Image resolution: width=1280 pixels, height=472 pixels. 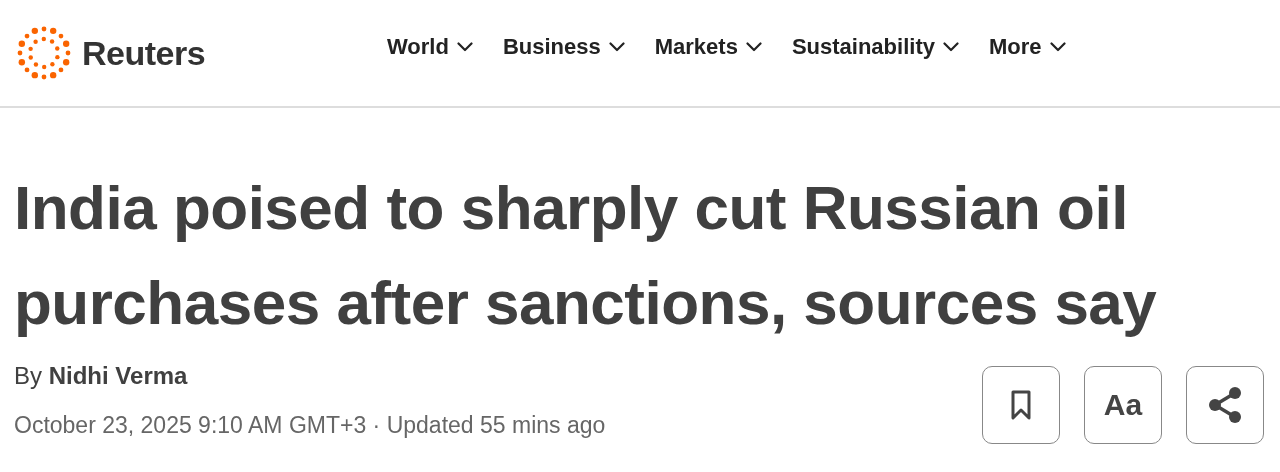 I want to click on brand-name: Reuters, so click(x=144, y=53).